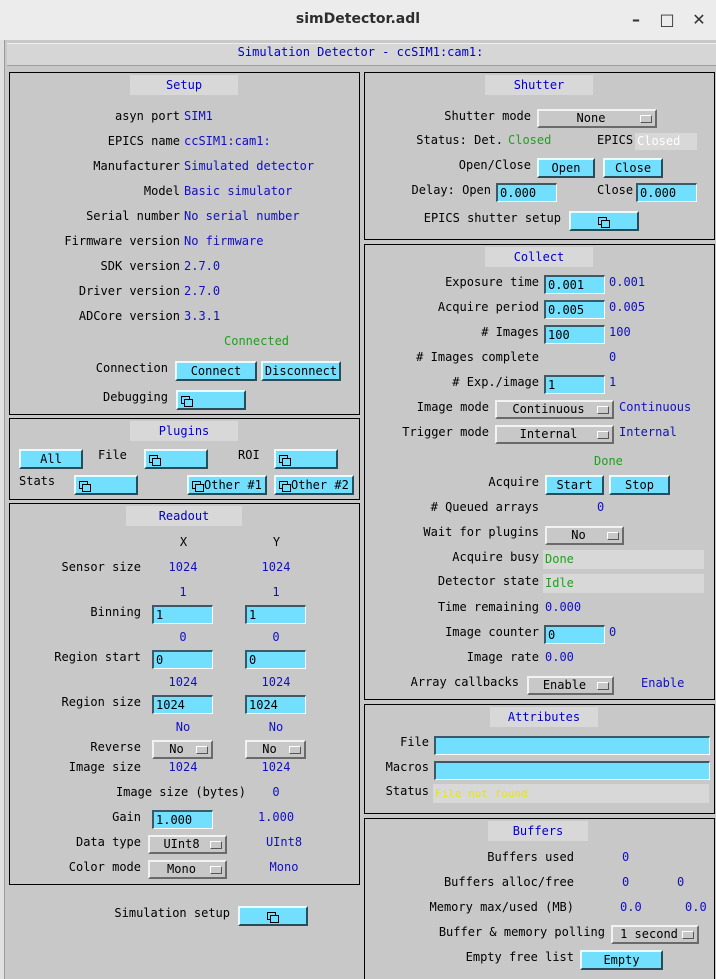 This screenshot has height=979, width=716. I want to click on array-callbacks-menu: Enable, so click(570, 685).